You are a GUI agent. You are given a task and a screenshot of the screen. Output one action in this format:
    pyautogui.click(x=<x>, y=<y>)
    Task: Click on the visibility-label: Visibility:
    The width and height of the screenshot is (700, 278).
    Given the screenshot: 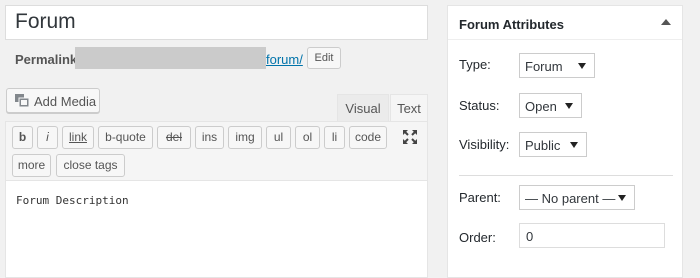 What is the action you would take?
    pyautogui.click(x=484, y=144)
    